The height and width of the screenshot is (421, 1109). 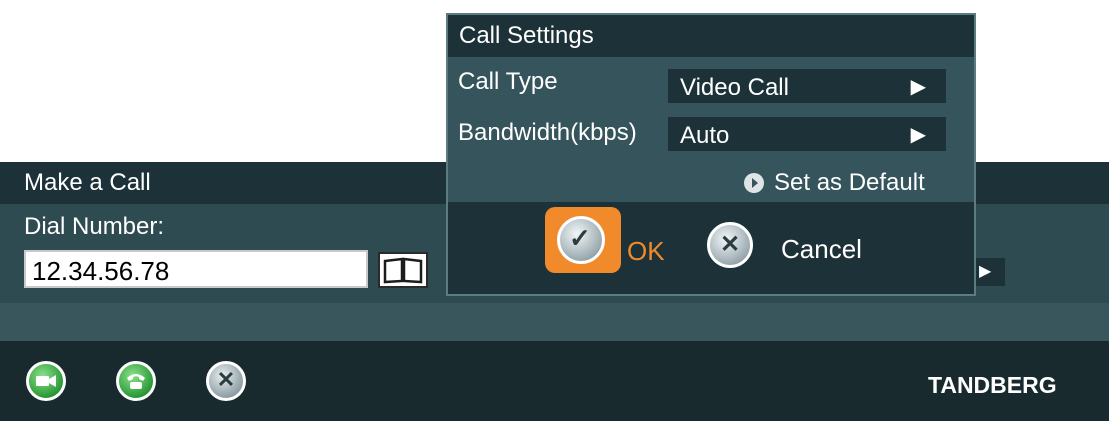 I want to click on make-call-title: Make a Call, so click(x=87, y=182).